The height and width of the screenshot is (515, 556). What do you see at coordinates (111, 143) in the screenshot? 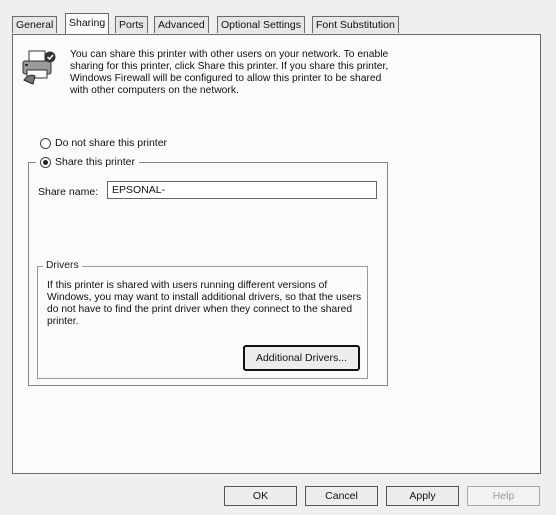
I see `do-not-share-label: Do not share this printer` at bounding box center [111, 143].